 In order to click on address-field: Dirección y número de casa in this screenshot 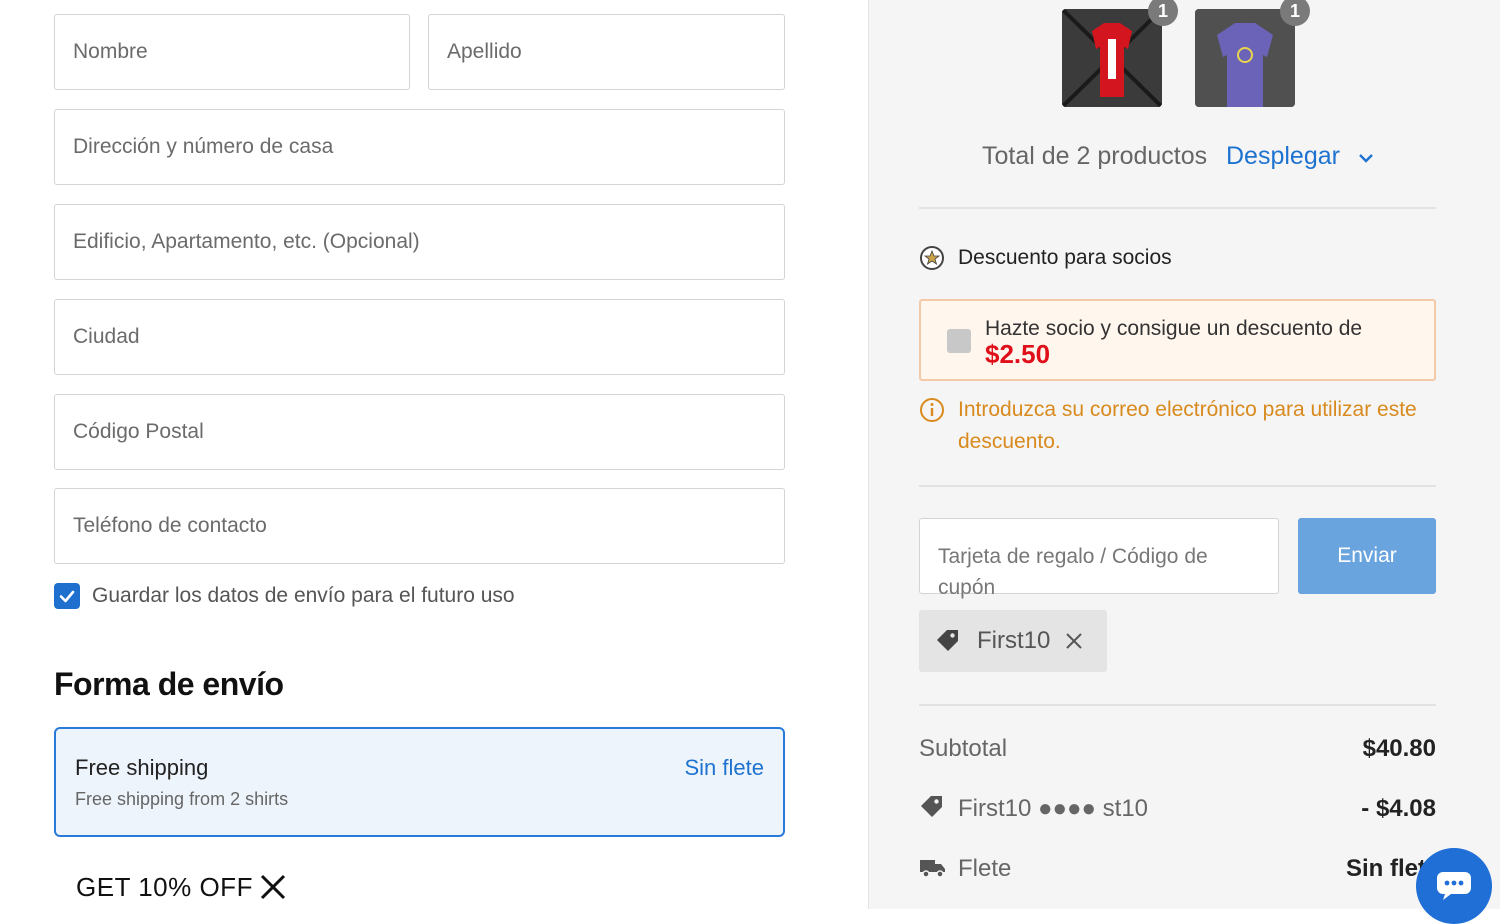, I will do `click(419, 147)`.